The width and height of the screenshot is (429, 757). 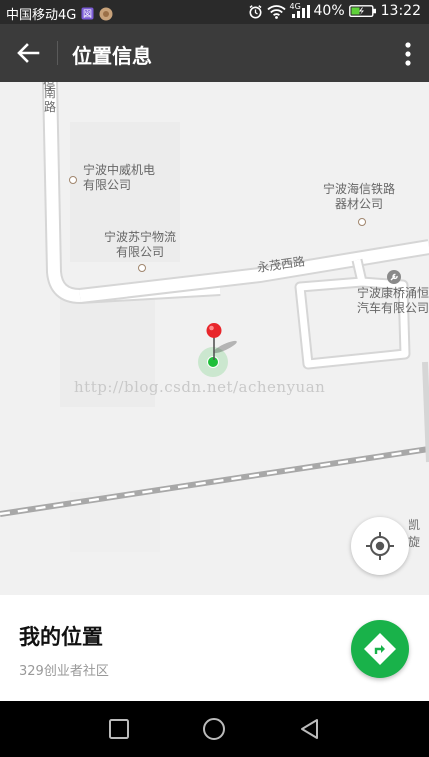 I want to click on system-navigation-bar, so click(x=214, y=729).